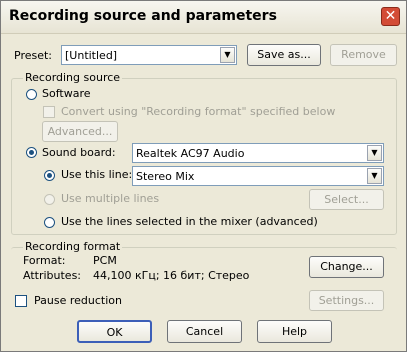  I want to click on help-button: Help, so click(294, 331).